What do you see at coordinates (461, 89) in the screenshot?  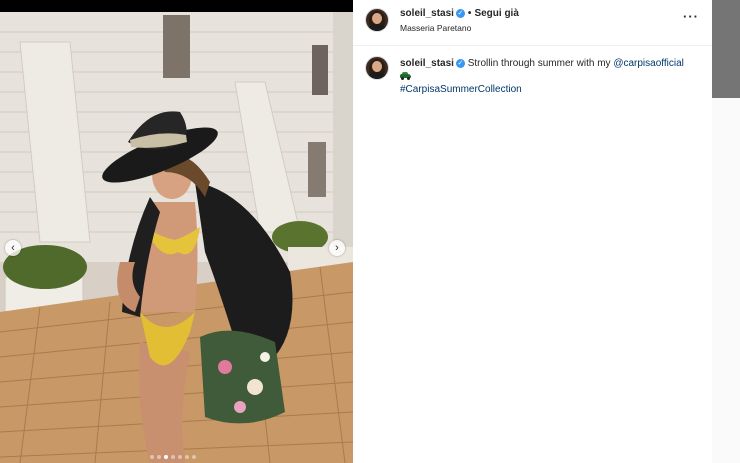 I see `caption-hashtag-link: #CarpisaSummerCollection` at bounding box center [461, 89].